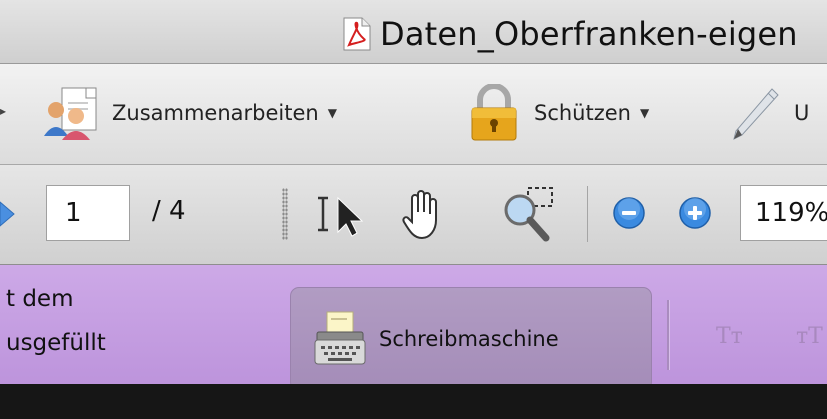 The width and height of the screenshot is (827, 419). Describe the element at coordinates (589, 34) in the screenshot. I see `window-title: Daten_Oberfranken-eigen` at that location.